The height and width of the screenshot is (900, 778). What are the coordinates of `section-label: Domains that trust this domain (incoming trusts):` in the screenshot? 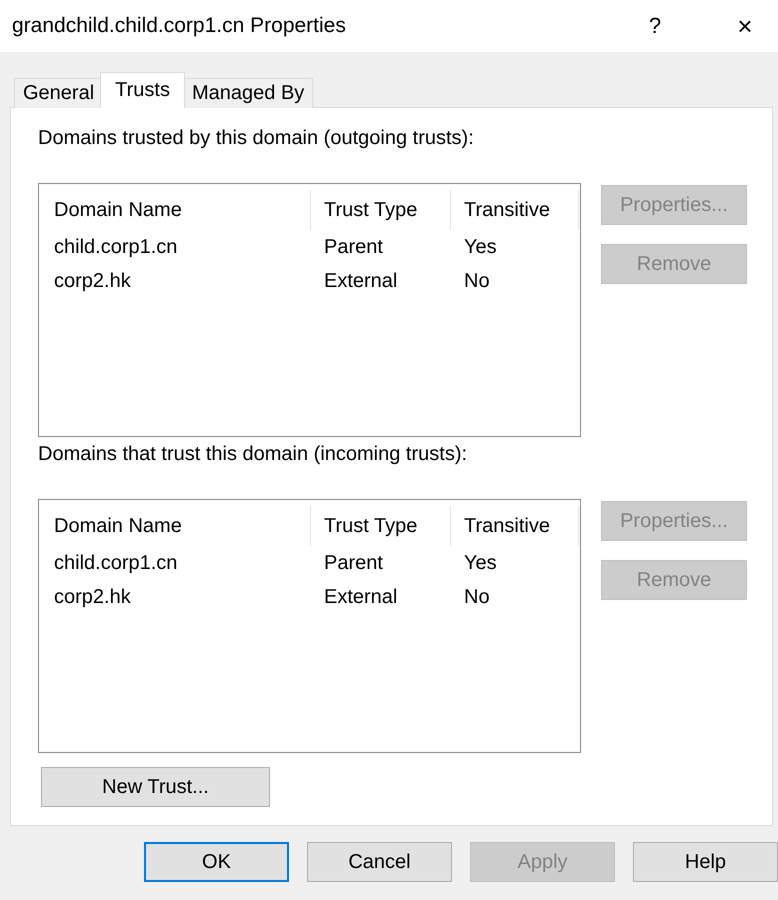 It's located at (253, 454).